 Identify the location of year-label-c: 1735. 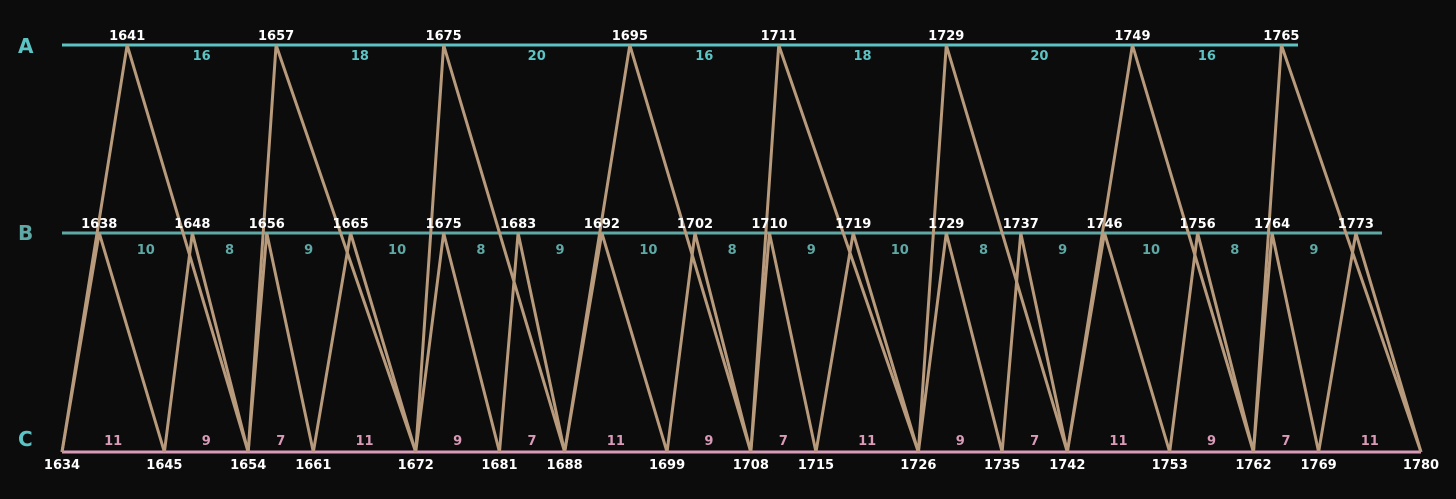
(1002, 465).